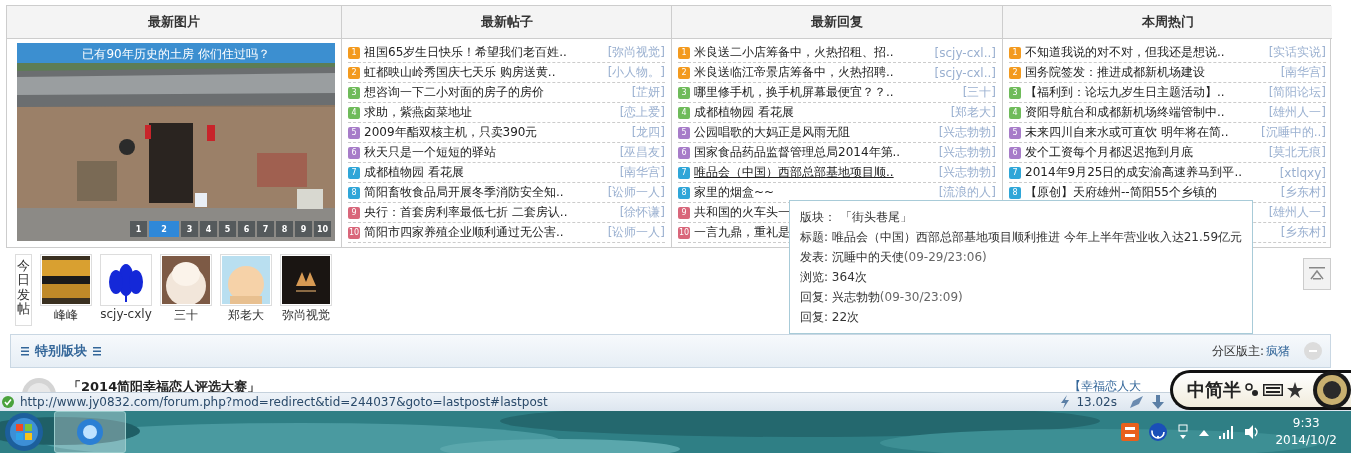  I want to click on post-link: 一言九鼎，重礼是, so click(742, 232).